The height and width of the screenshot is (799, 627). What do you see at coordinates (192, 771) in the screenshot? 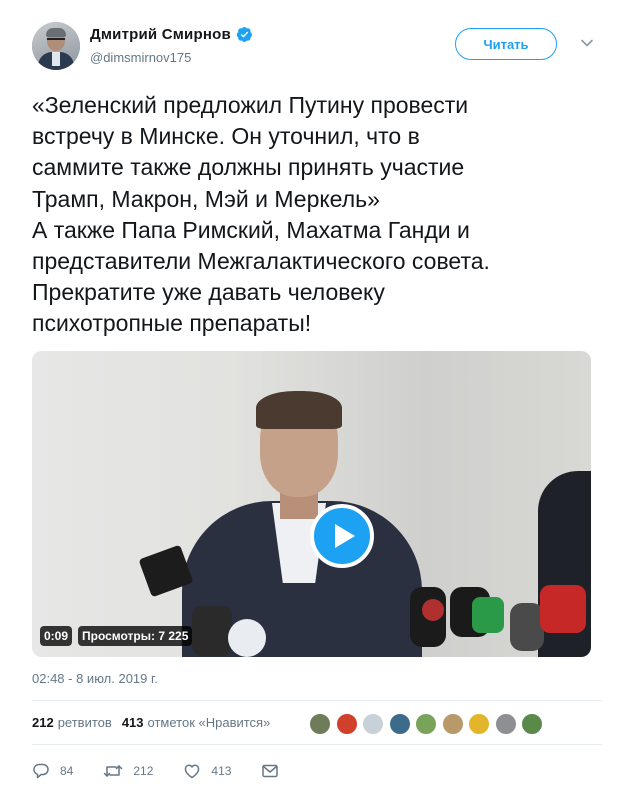
I see `heart-icon` at bounding box center [192, 771].